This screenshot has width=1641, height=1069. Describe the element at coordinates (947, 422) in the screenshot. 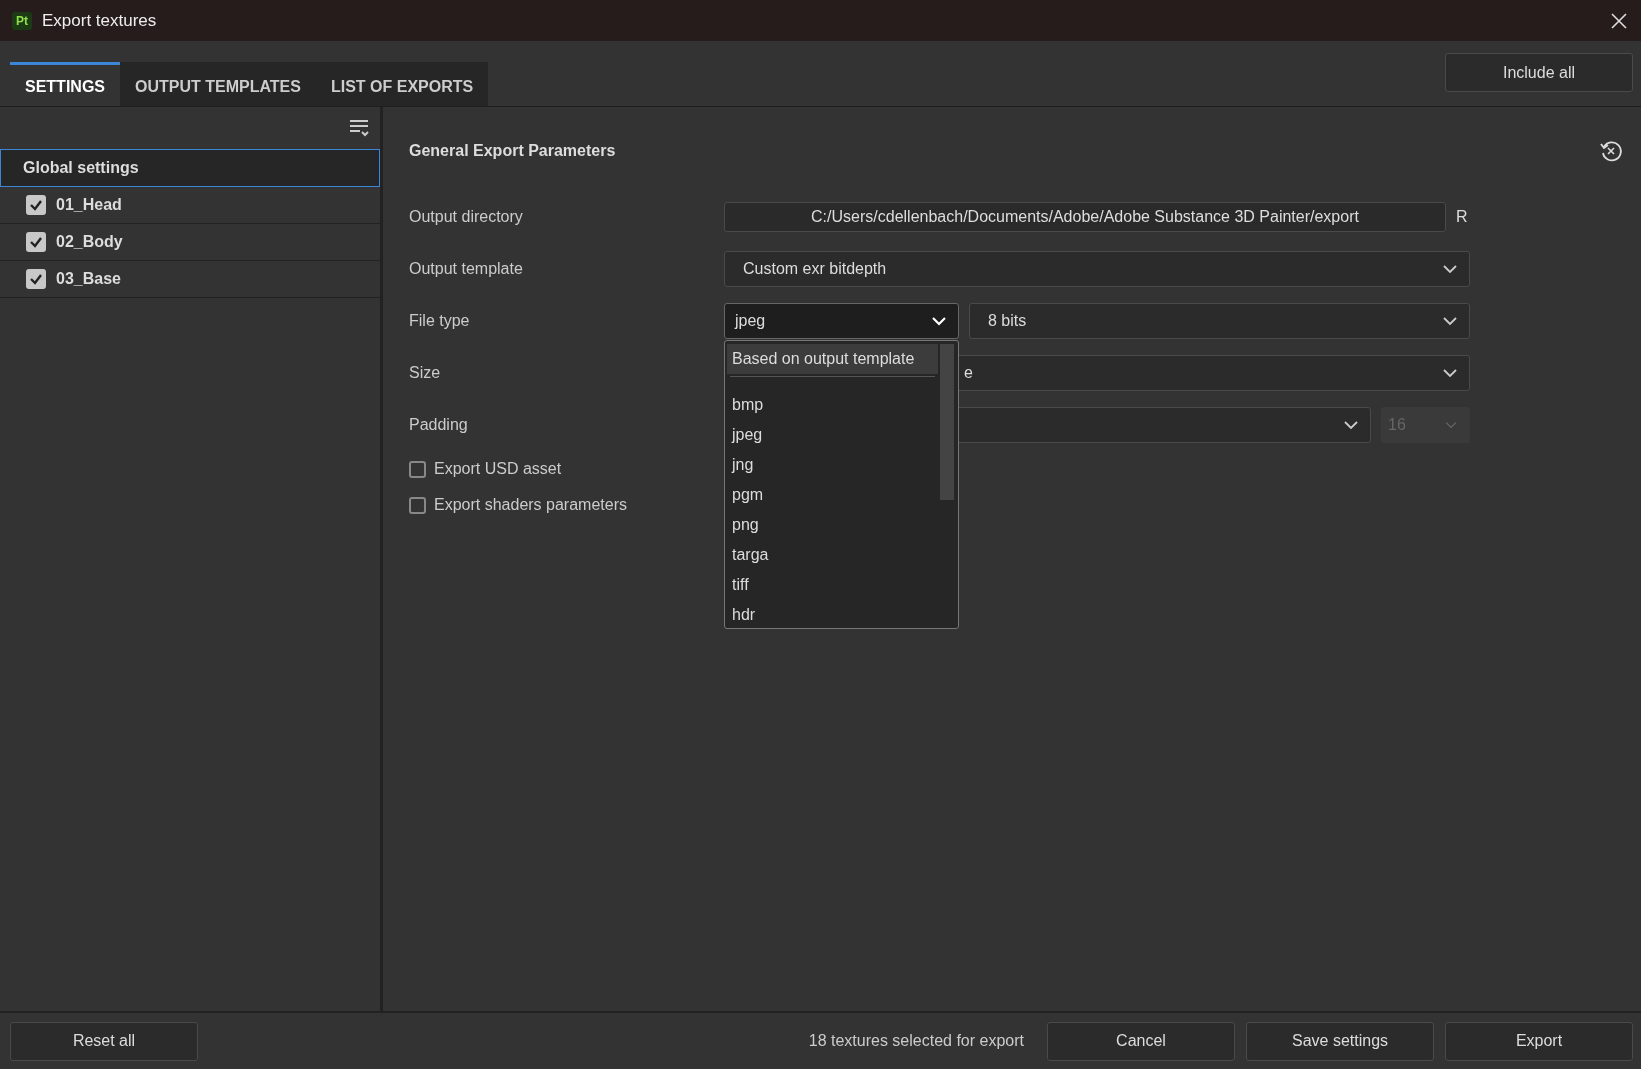

I see `scrollbar-thumb` at that location.